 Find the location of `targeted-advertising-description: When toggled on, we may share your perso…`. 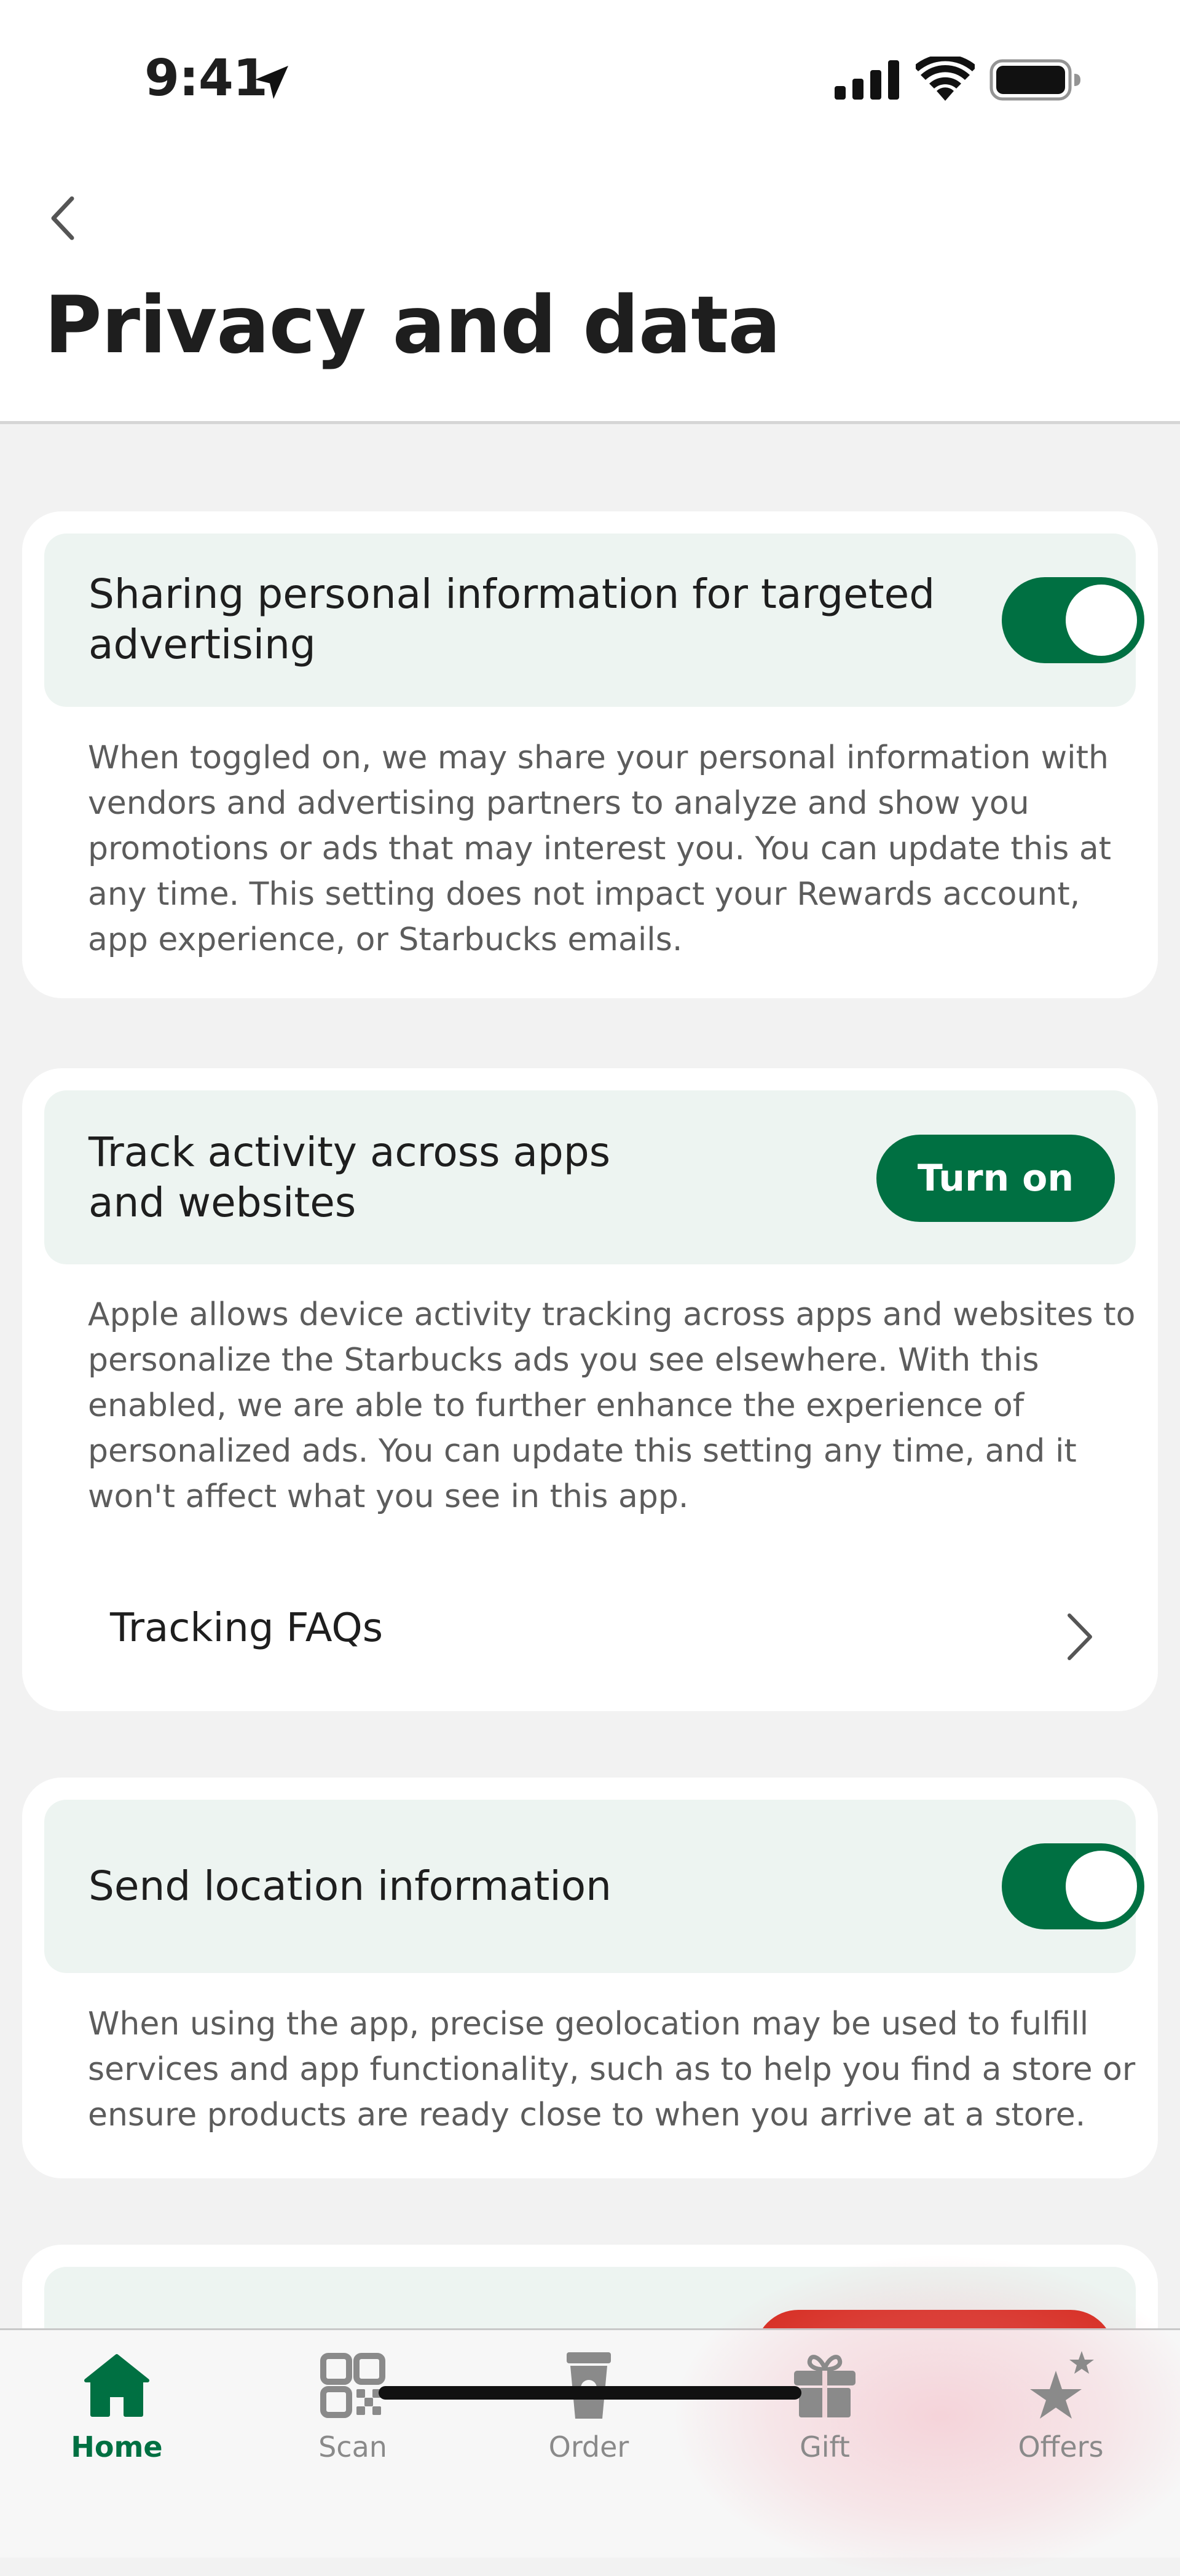

targeted-advertising-description: When toggled on, we may share your perso… is located at coordinates (600, 849).